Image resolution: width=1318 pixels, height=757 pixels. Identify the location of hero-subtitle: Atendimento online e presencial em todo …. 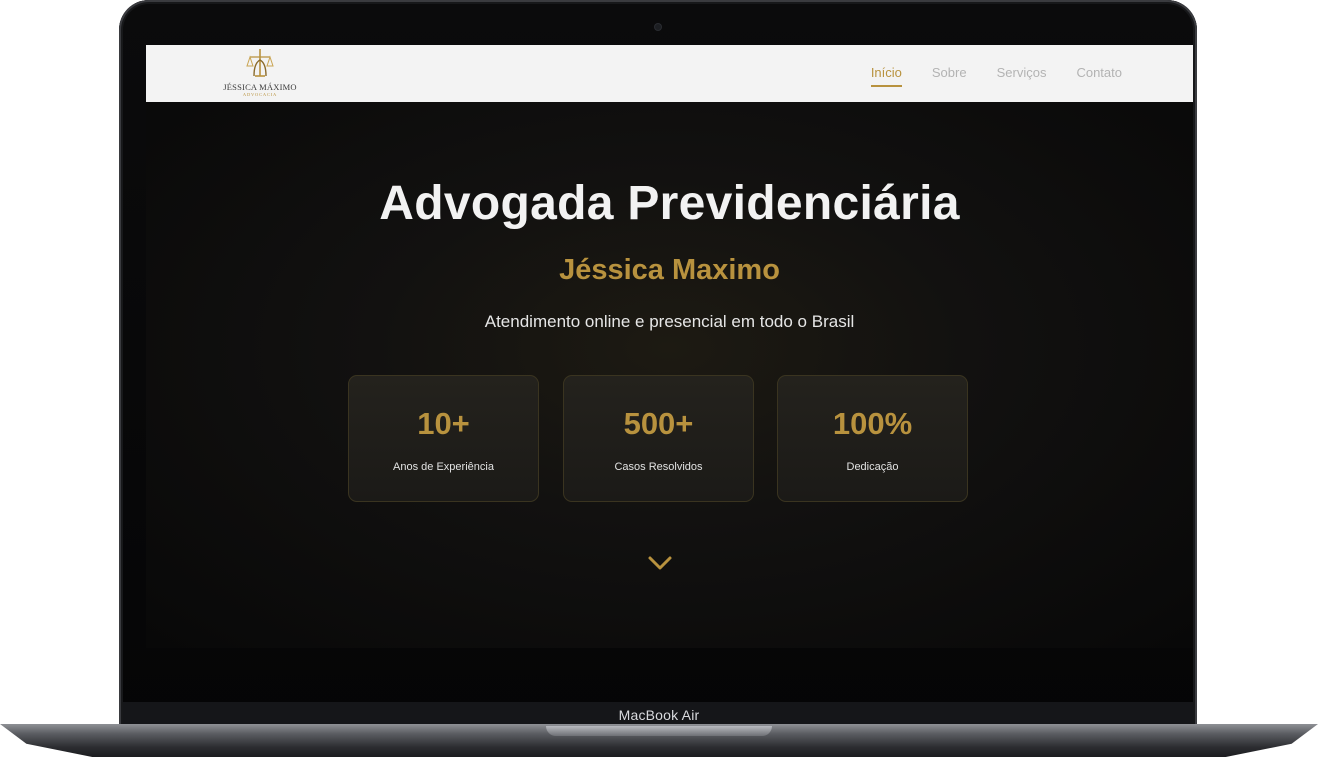
(669, 321).